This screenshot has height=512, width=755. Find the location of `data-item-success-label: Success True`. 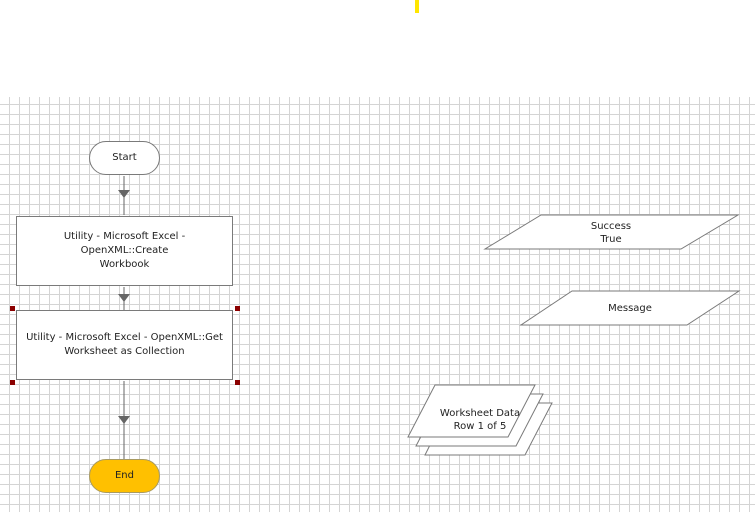

data-item-success-label: Success True is located at coordinates (611, 233).